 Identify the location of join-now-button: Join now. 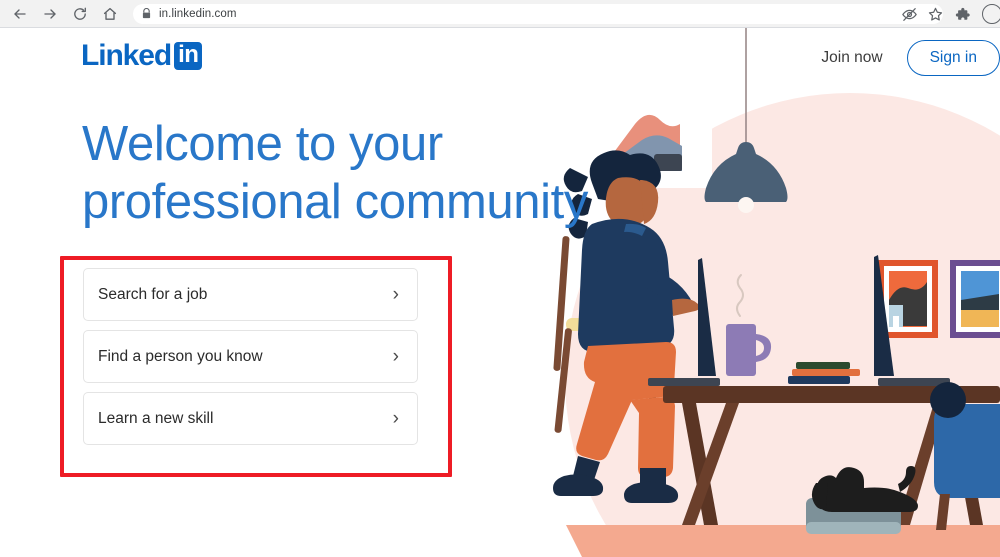
(851, 58).